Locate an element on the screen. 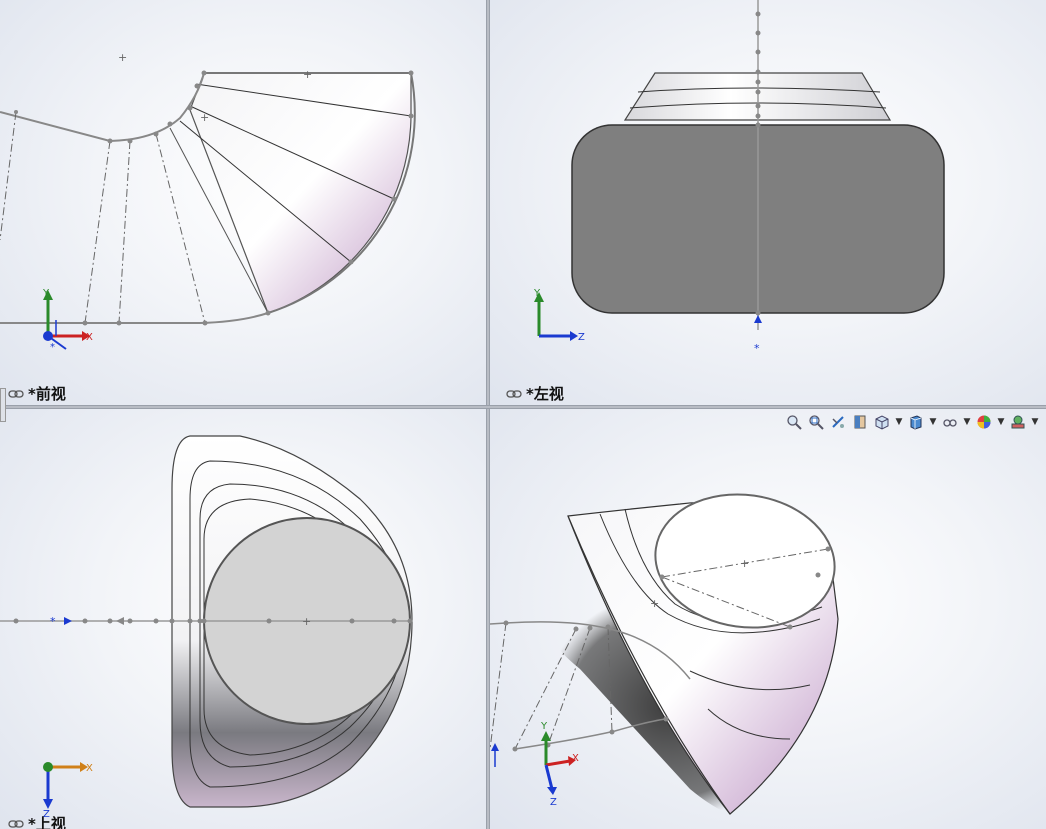 The height and width of the screenshot is (829, 1046). heads-up-view-toolbar: ▼ ▼ ▼ ▼ ▼ is located at coordinates (912, 422).